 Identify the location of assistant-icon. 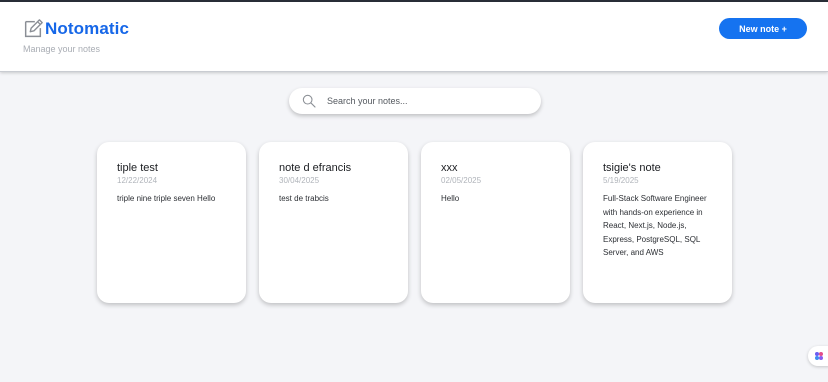
(819, 356).